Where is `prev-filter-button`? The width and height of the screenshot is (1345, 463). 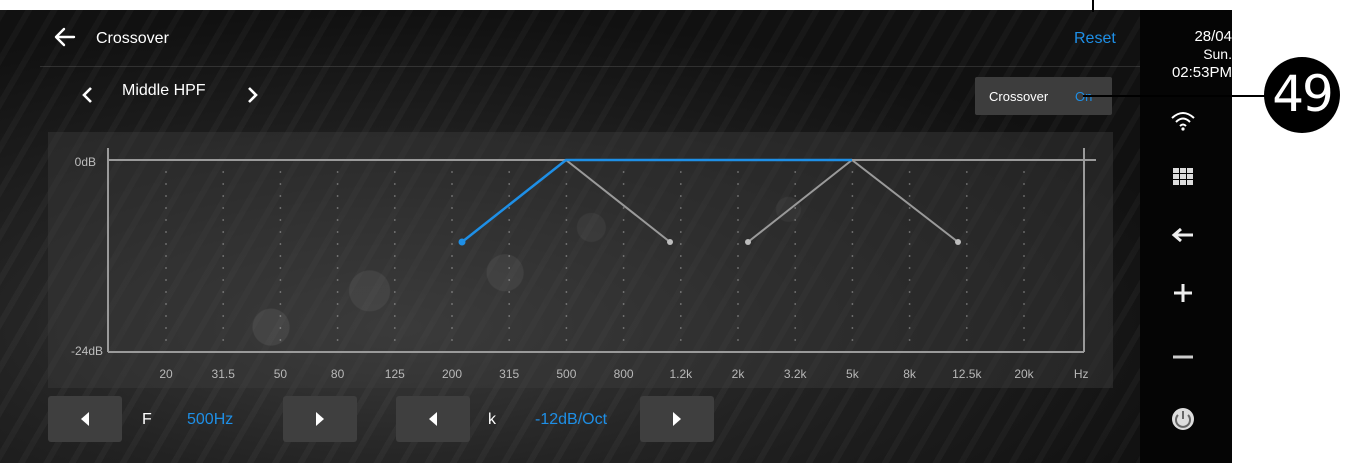 prev-filter-button is located at coordinates (88, 95).